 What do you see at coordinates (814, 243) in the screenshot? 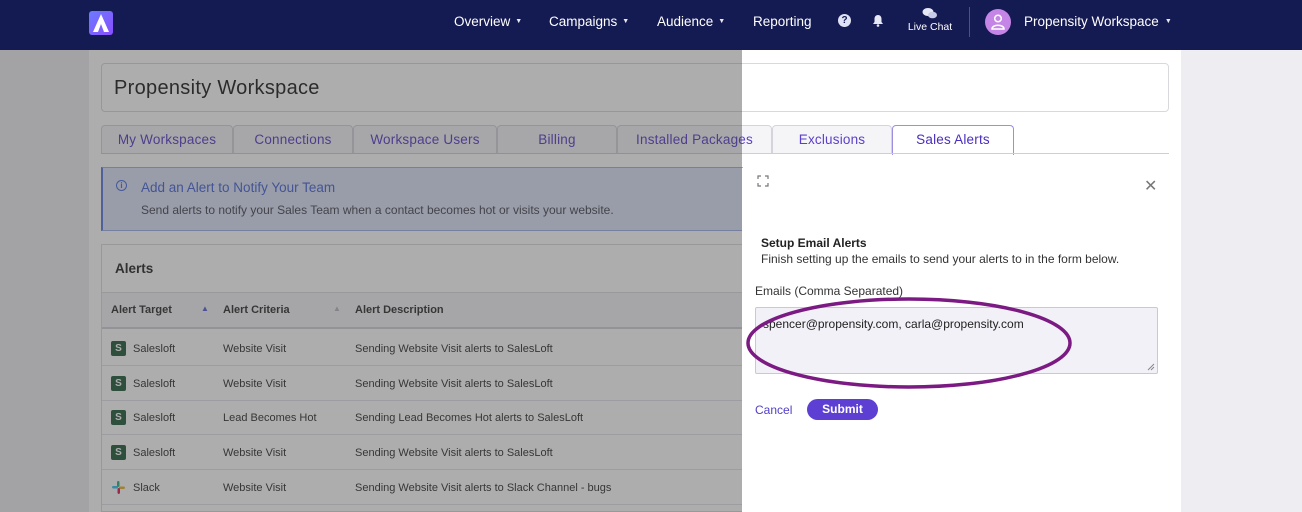
I see `setup-title: Setup Email Alerts` at bounding box center [814, 243].